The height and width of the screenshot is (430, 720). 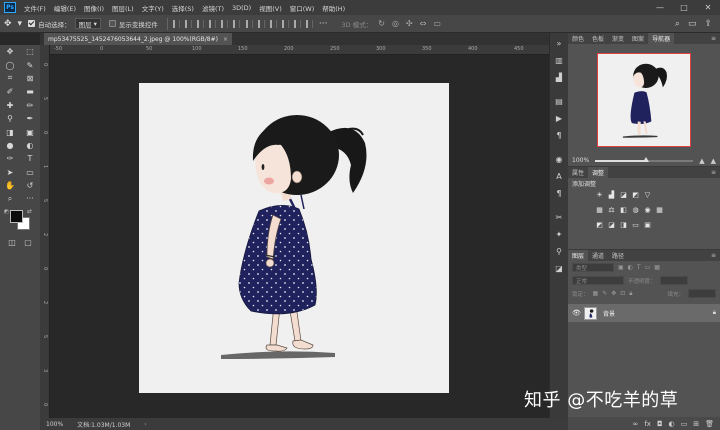 What do you see at coordinates (559, 217) in the screenshot?
I see `tool-presets-icon: ✂` at bounding box center [559, 217].